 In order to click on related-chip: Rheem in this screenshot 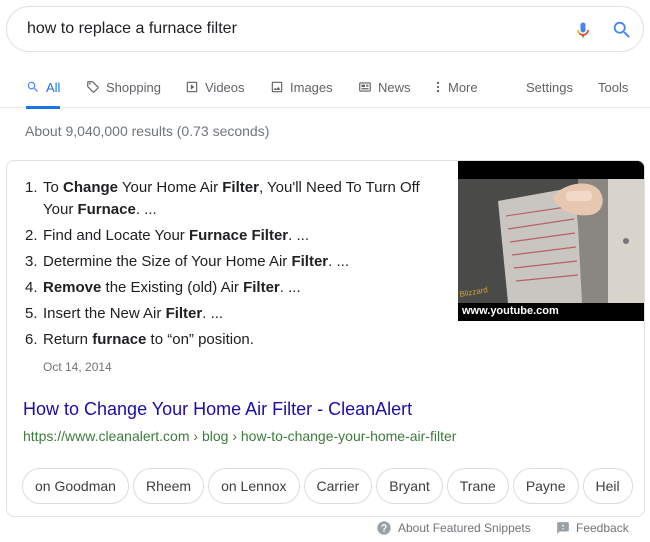, I will do `click(168, 486)`.